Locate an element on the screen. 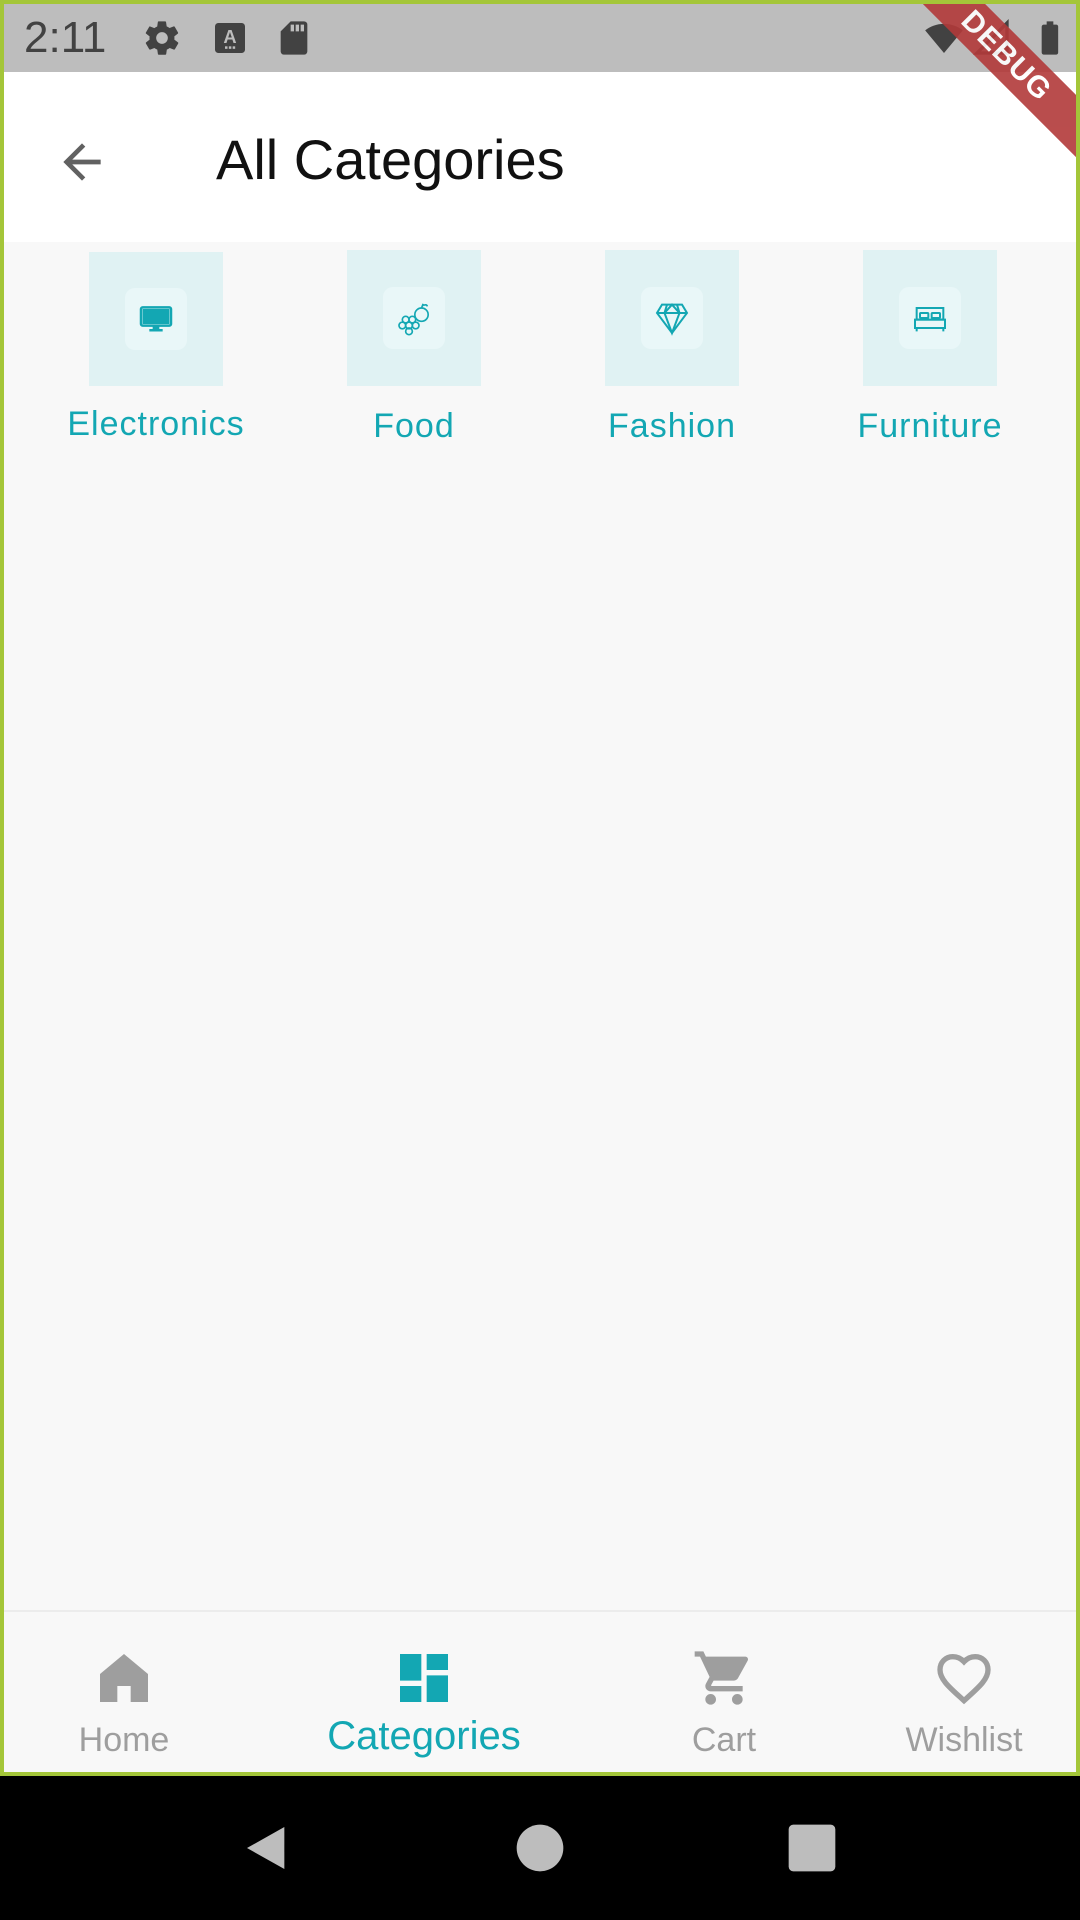 This screenshot has width=1080, height=1920. nav-item-cart: Cart is located at coordinates (724, 1692).